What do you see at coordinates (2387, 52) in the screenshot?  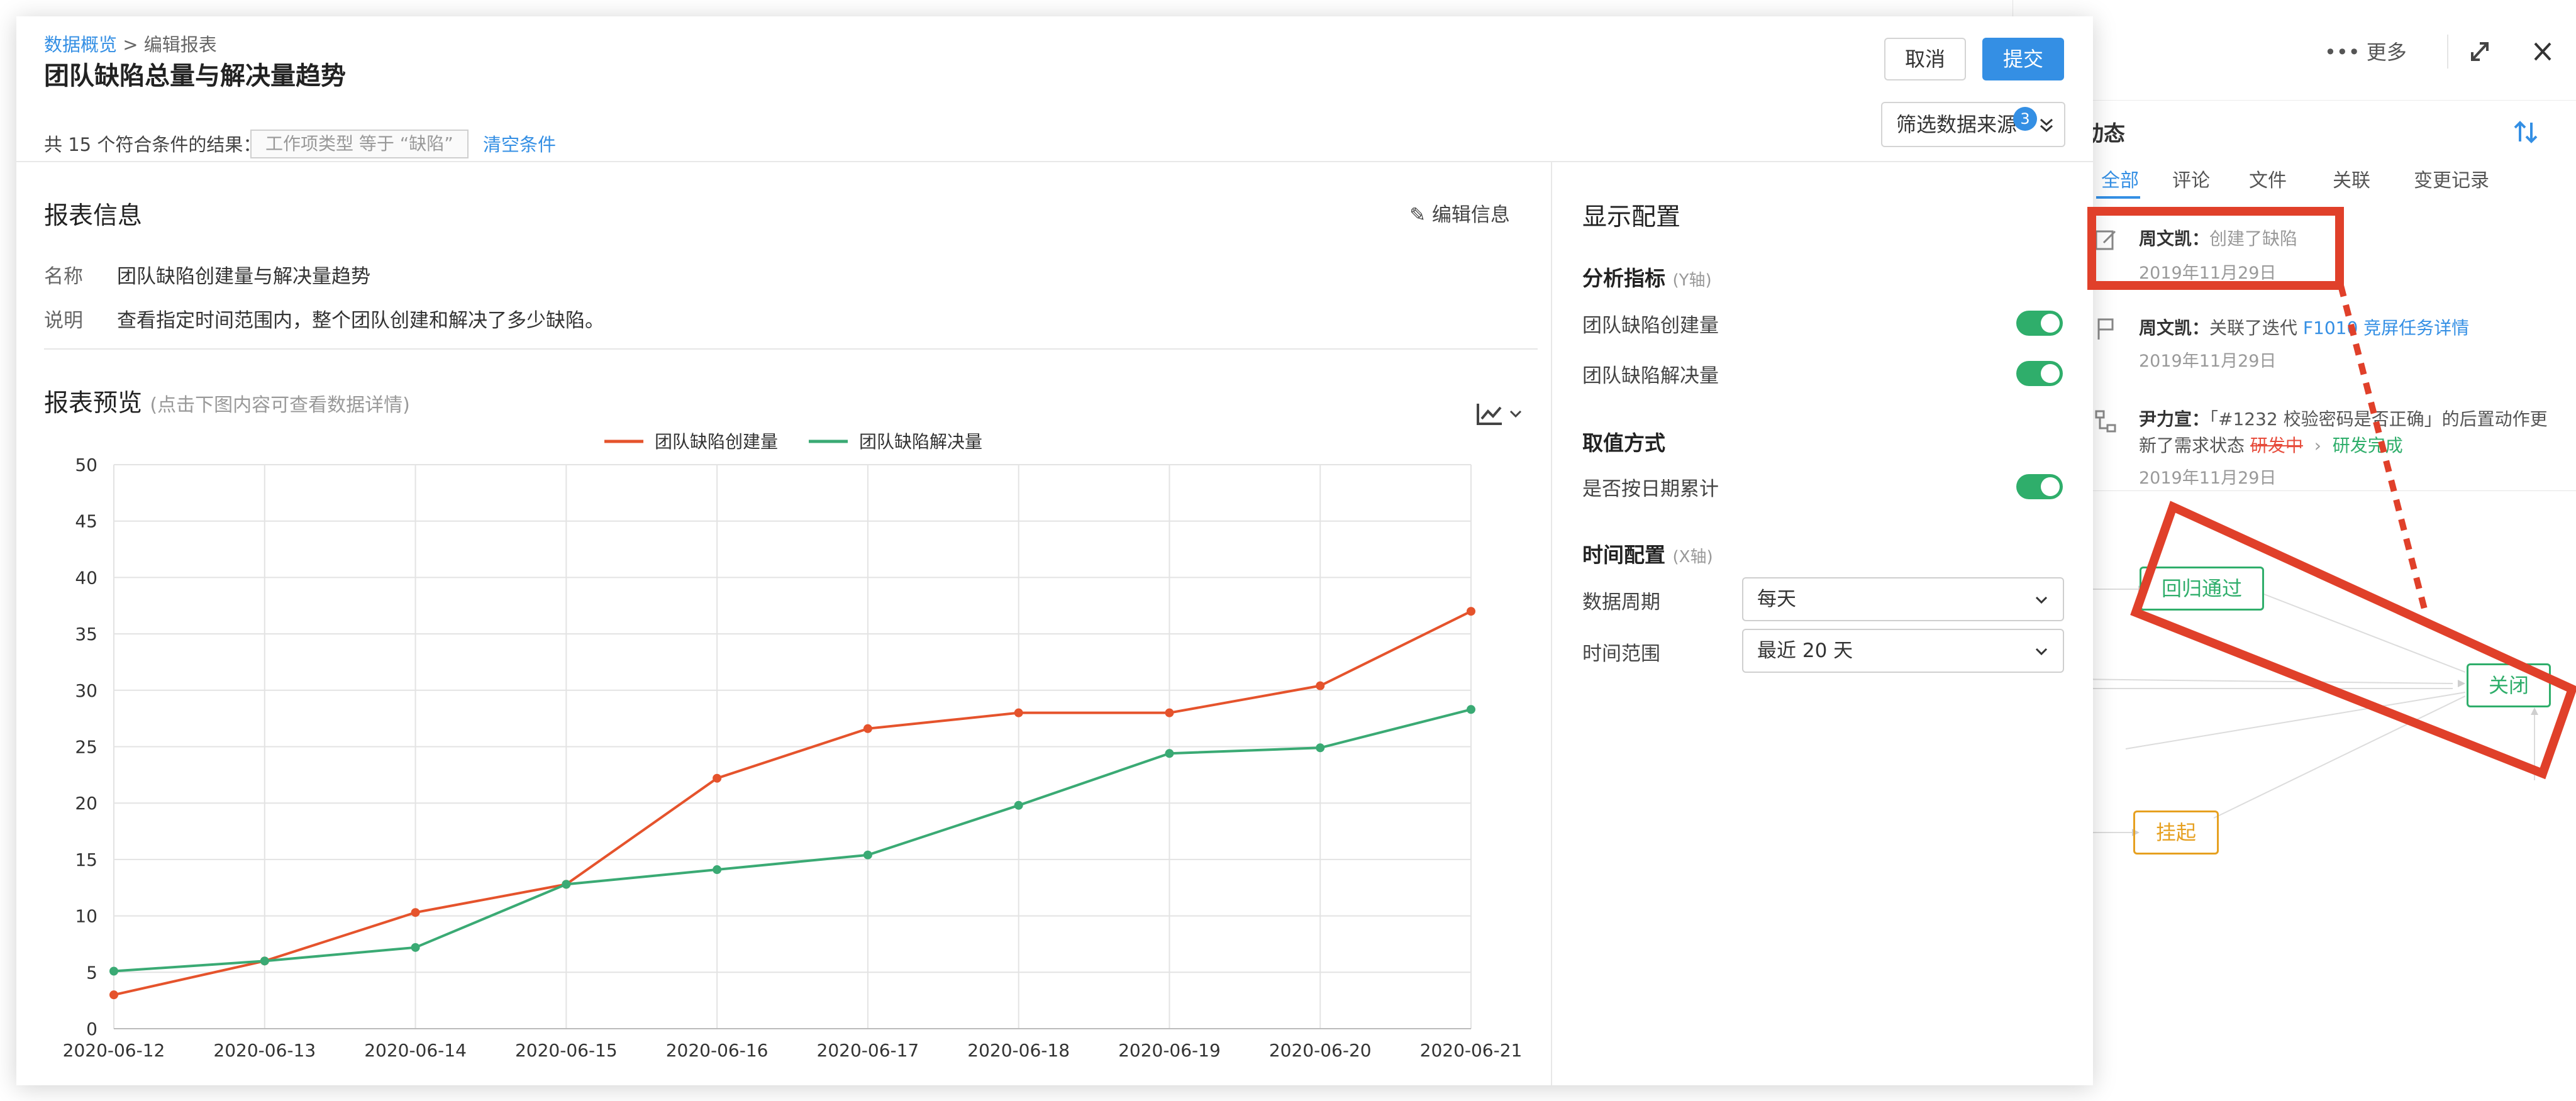 I see `more-label: 更多` at bounding box center [2387, 52].